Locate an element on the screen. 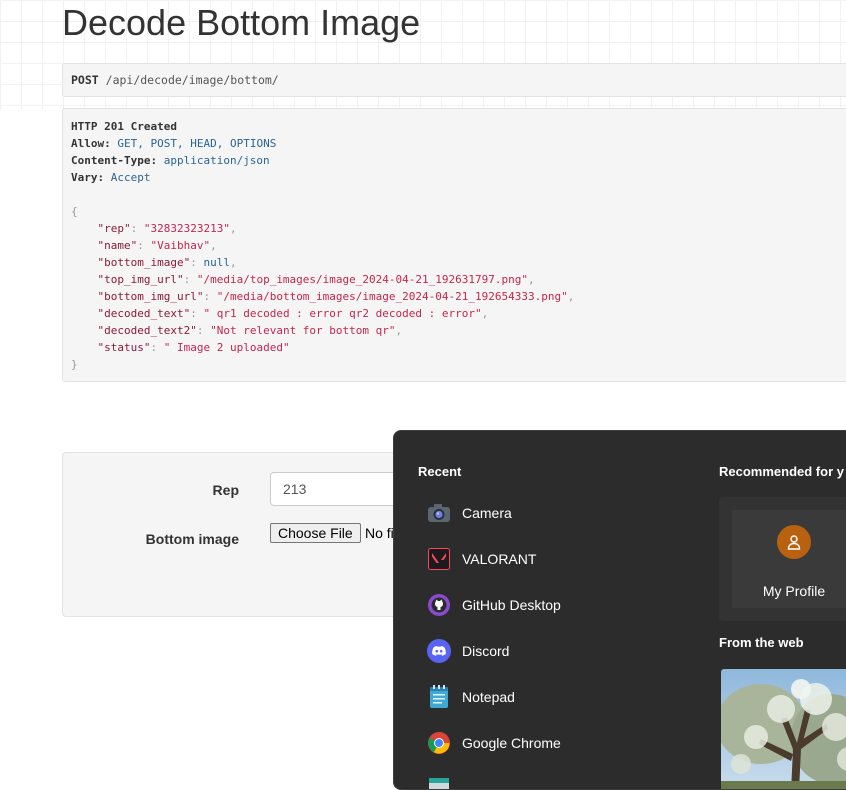 The width and height of the screenshot is (846, 790). json-open-brace: { is located at coordinates (74, 211).